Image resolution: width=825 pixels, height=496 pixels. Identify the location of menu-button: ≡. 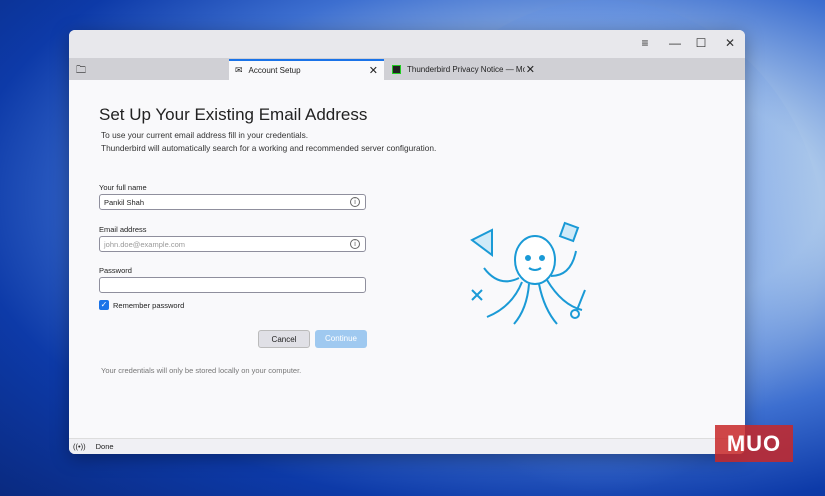
(645, 43).